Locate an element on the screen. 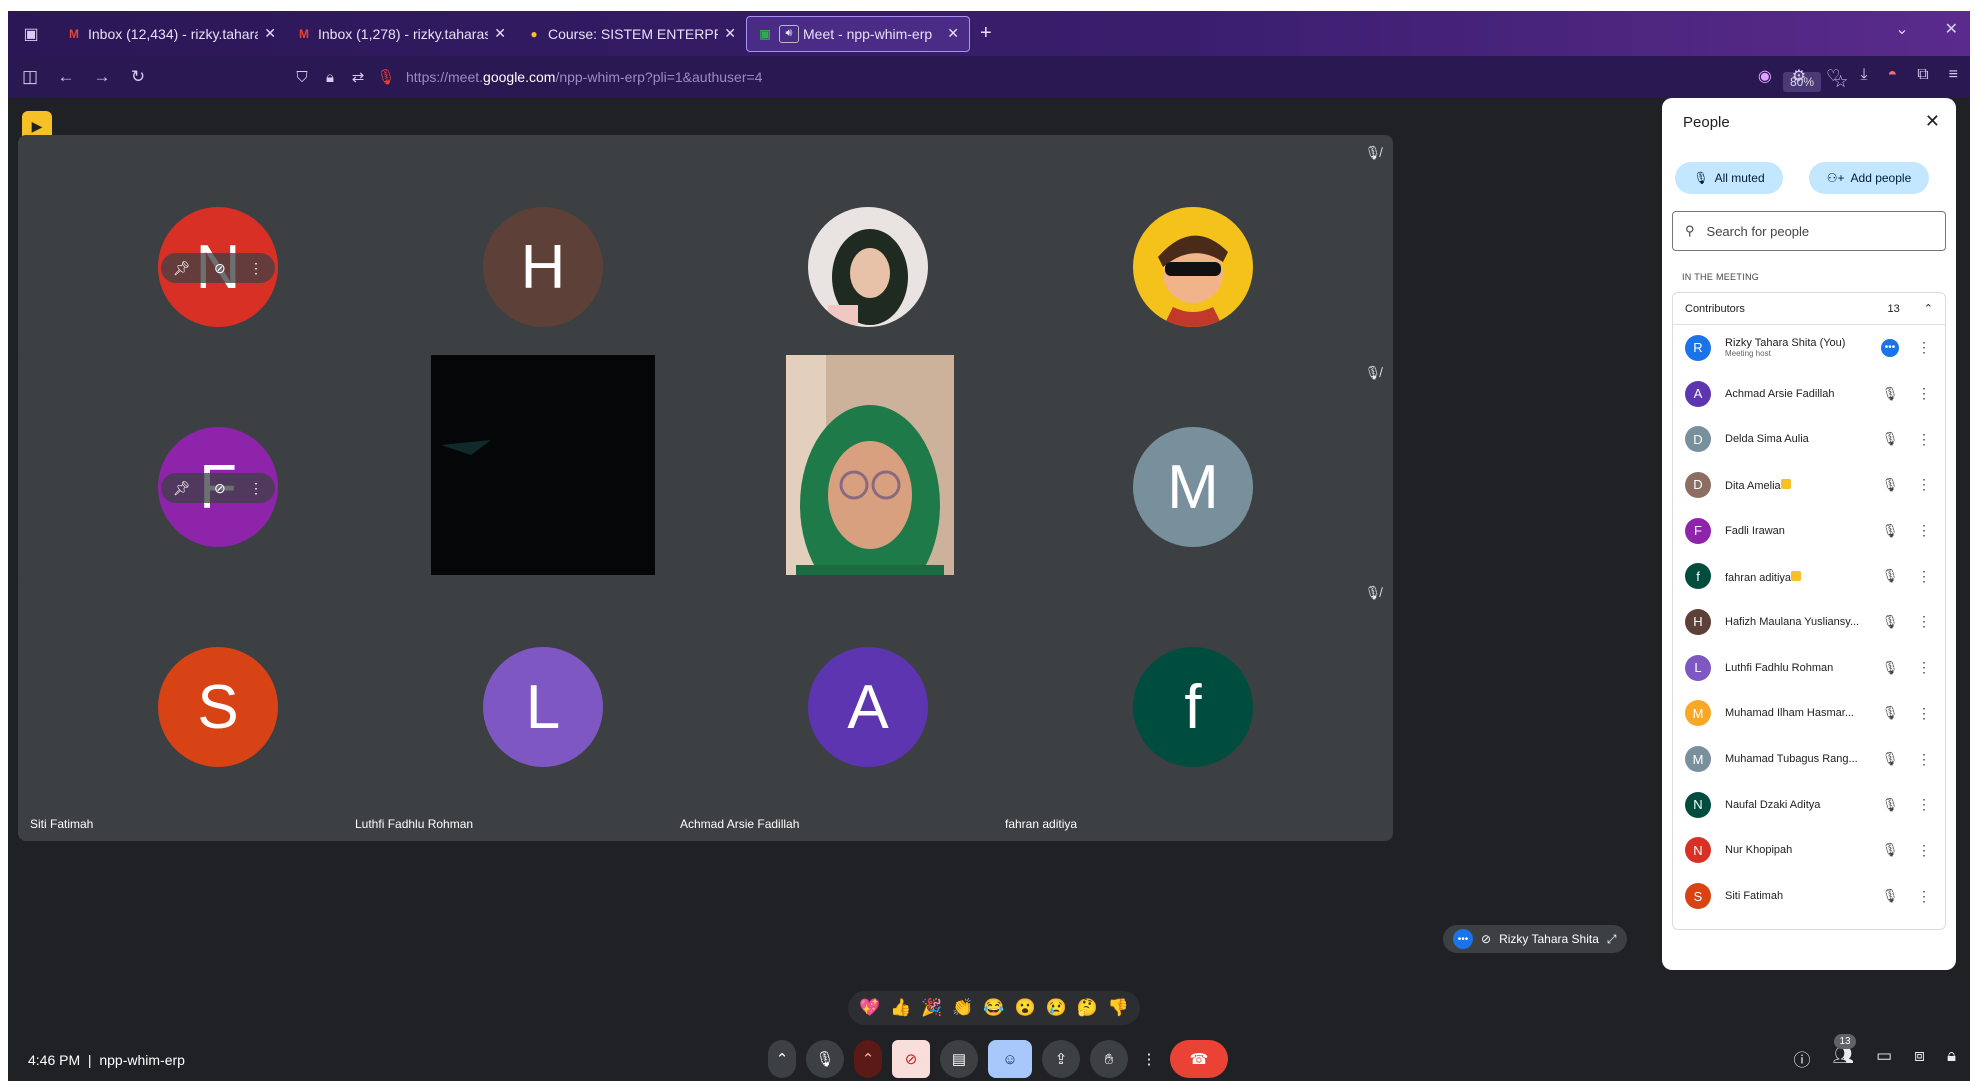 This screenshot has height=1081, width=1975. participant-row: N Naufal Dzaki Aditya 🎙︎ ⋮ is located at coordinates (1809, 805).